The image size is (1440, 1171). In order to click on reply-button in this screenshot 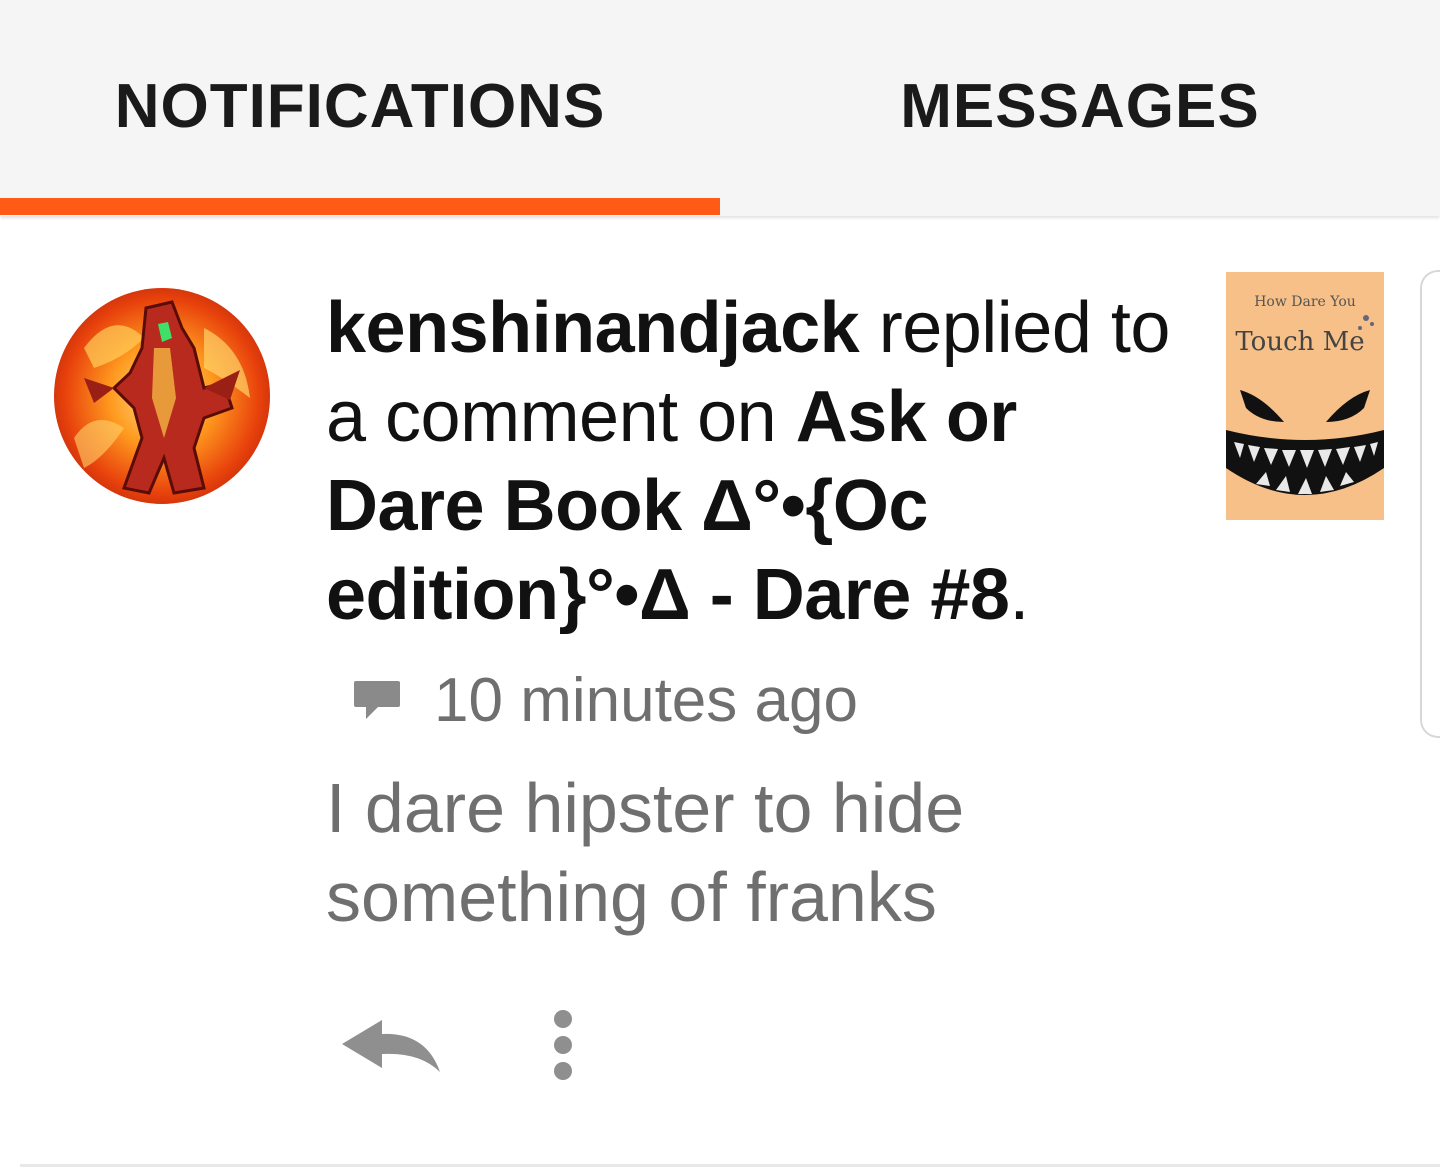, I will do `click(391, 1045)`.